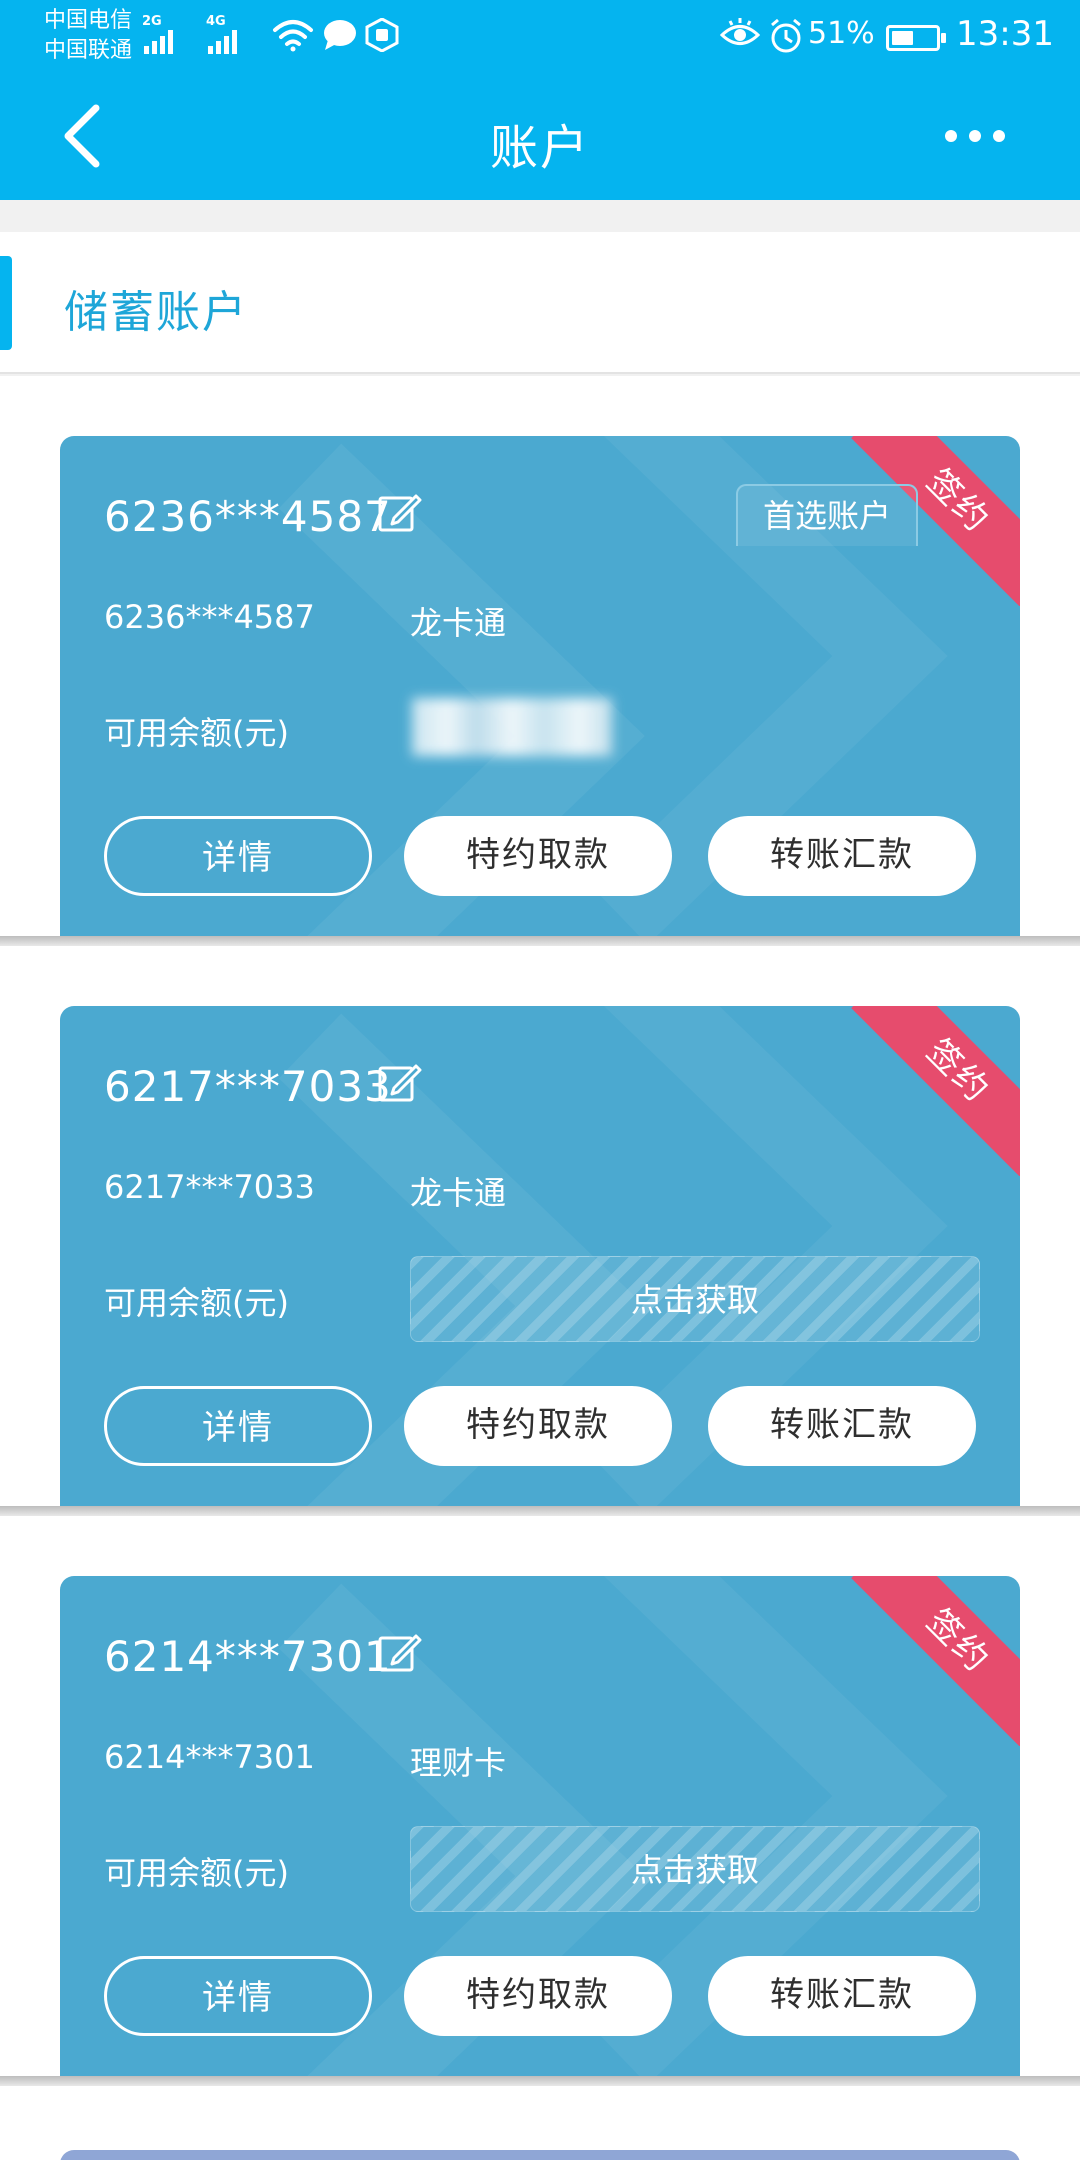  I want to click on network-type-2: 4G, so click(216, 21).